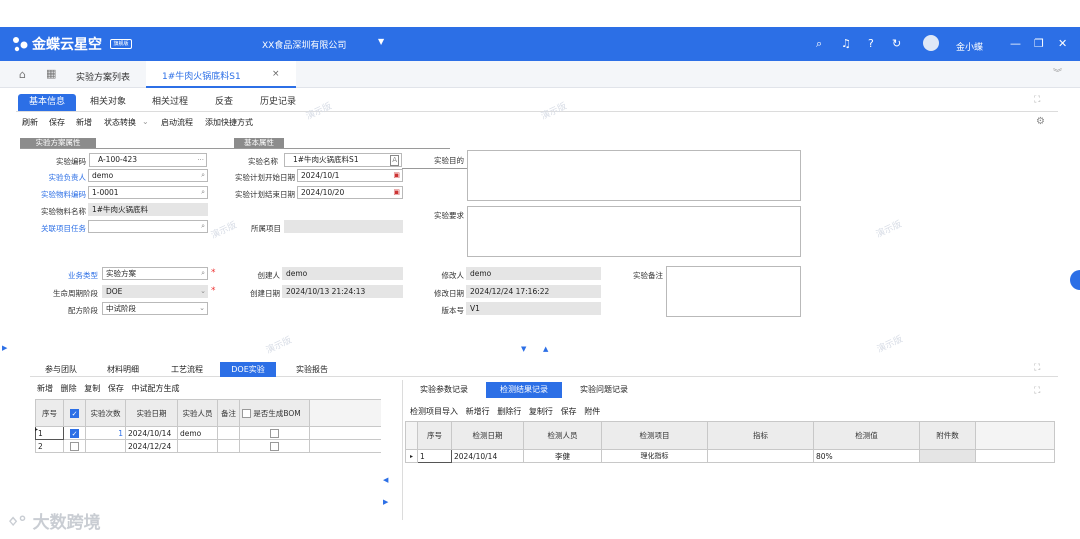 The width and height of the screenshot is (1080, 539). I want to click on close-icon: ✕, so click(1062, 43).